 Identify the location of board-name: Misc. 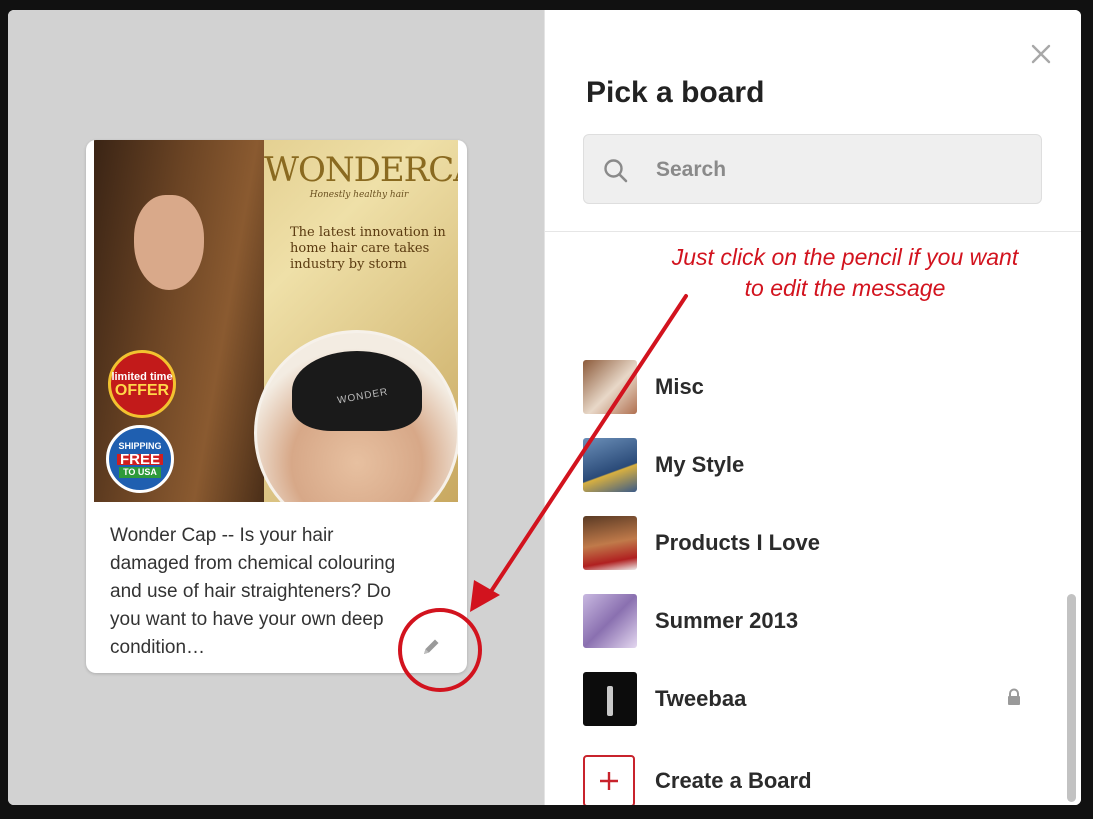
(679, 386).